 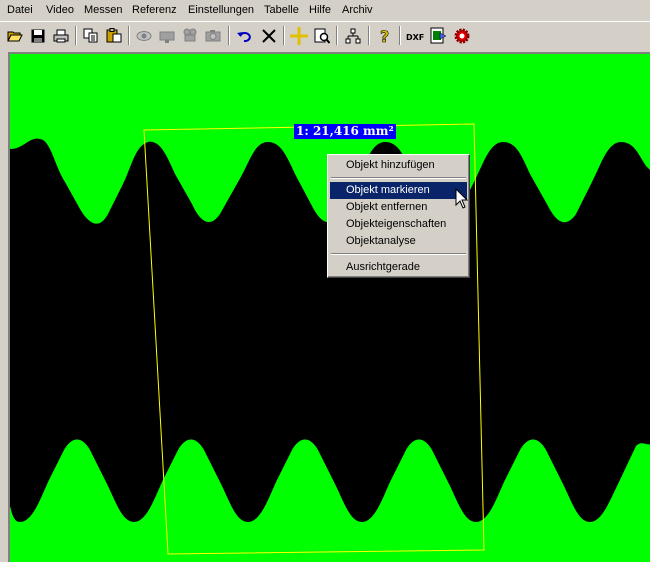 I want to click on menu-item-objektanalyse: Objektanalyse, so click(x=398, y=241).